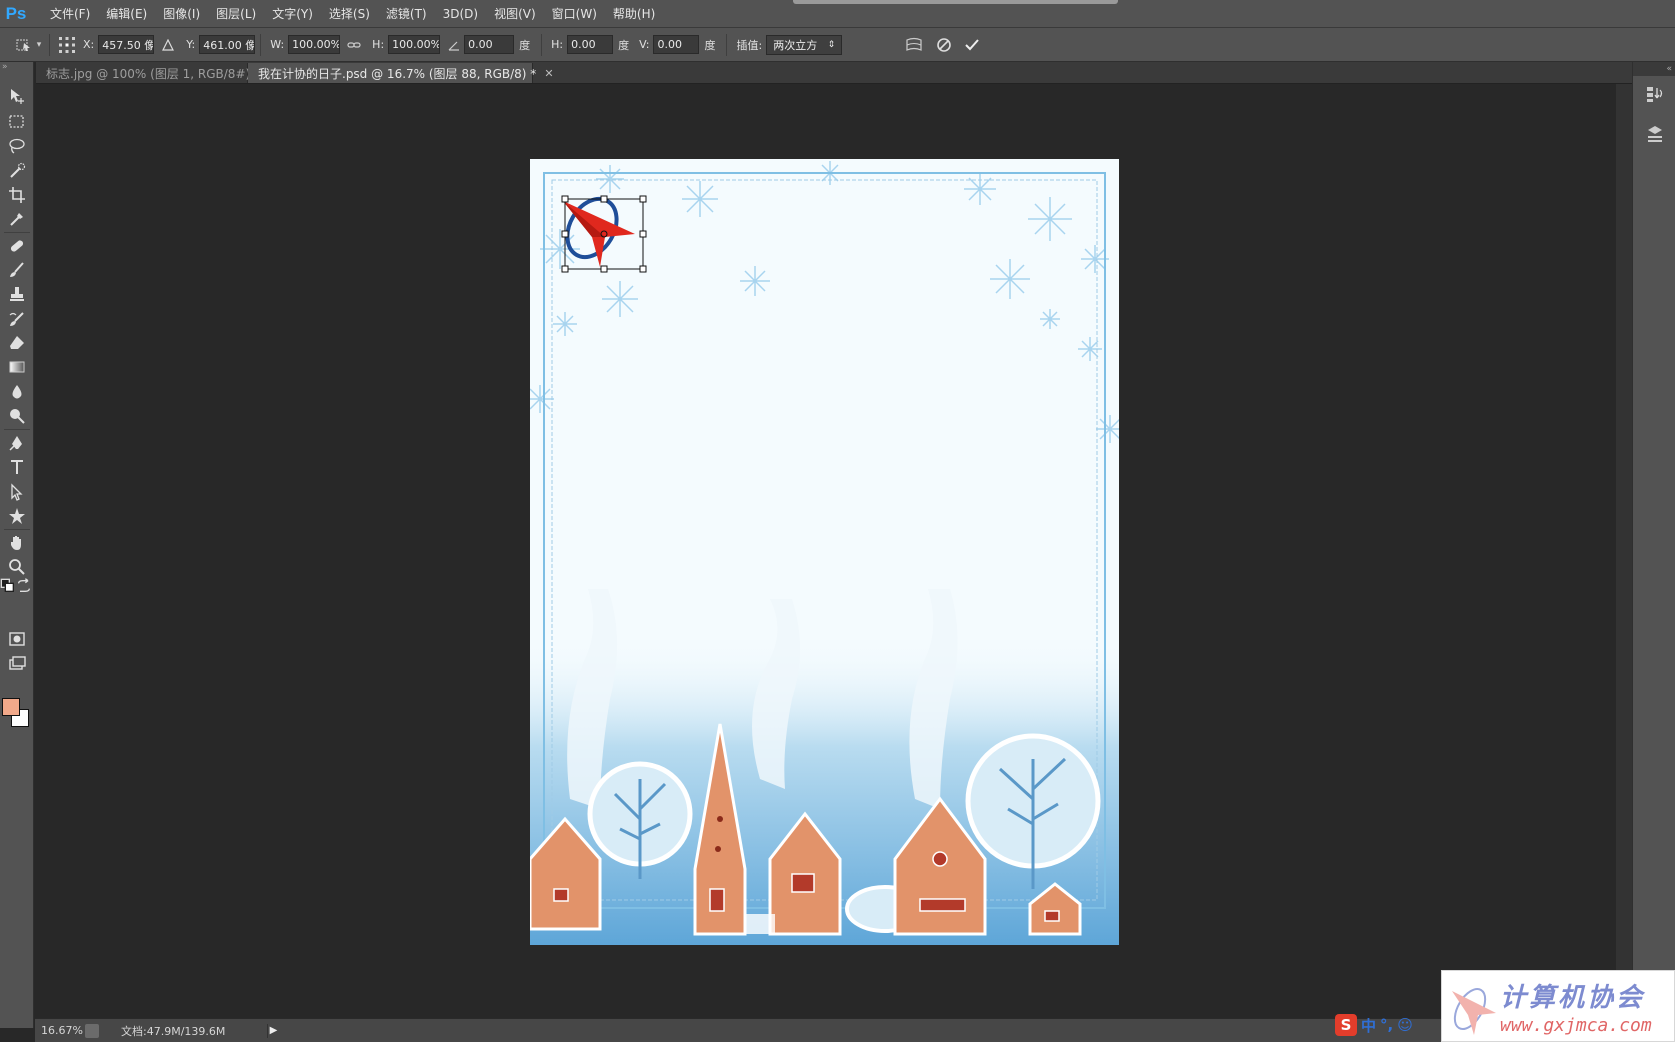  Describe the element at coordinates (17, 146) in the screenshot. I see `lasso-tool-icon` at that location.